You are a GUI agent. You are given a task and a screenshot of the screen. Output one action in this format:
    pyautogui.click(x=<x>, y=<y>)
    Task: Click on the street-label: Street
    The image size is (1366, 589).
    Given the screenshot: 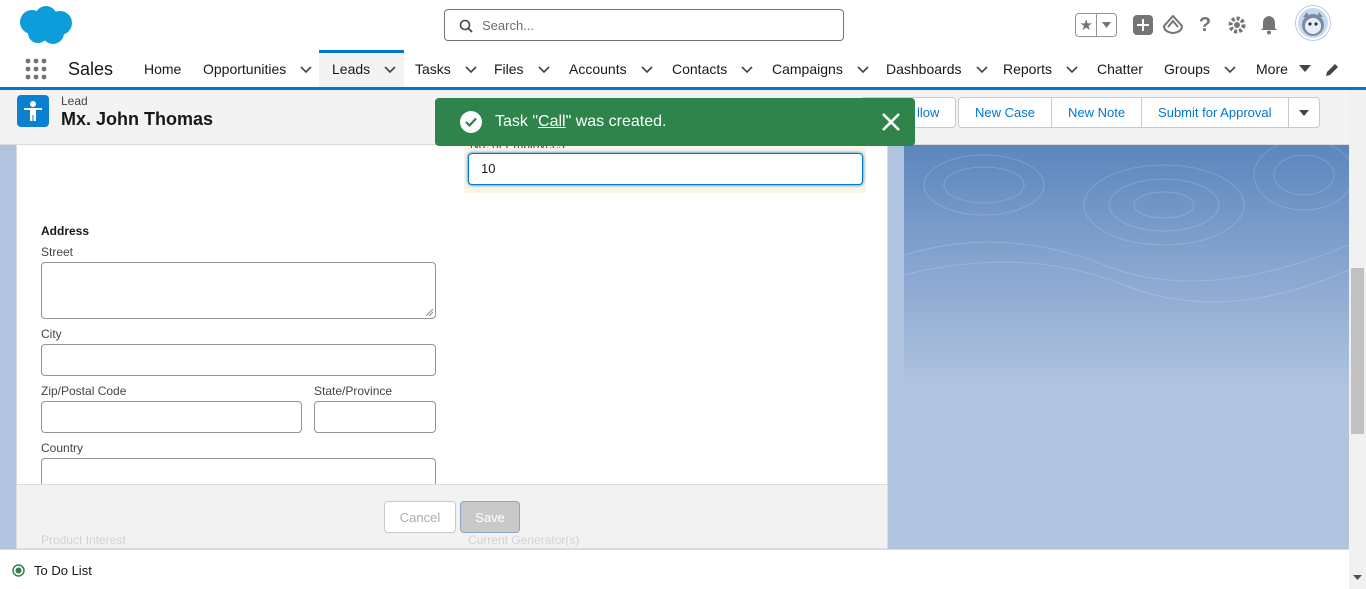 What is the action you would take?
    pyautogui.click(x=57, y=252)
    